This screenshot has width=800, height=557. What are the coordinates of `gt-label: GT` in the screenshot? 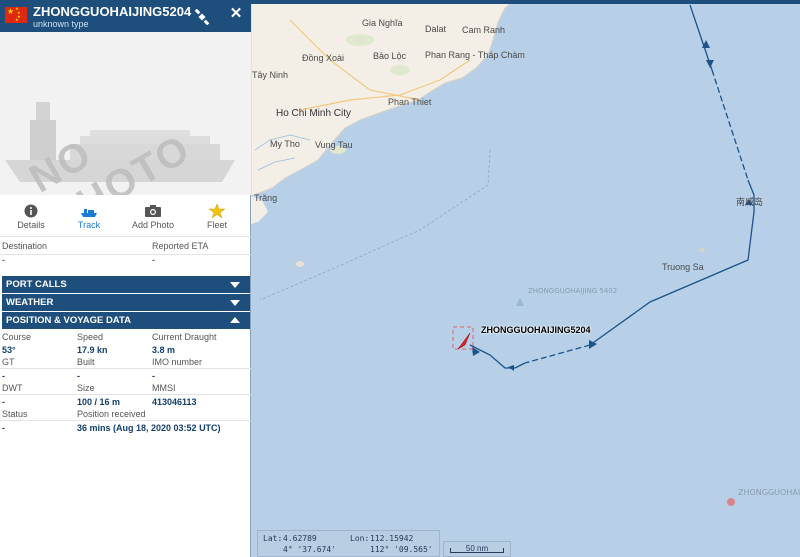 It's located at (8, 362).